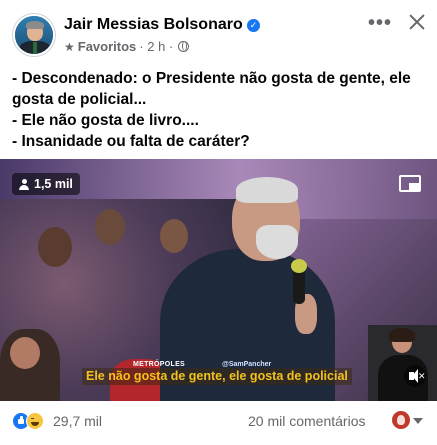 The width and height of the screenshot is (437, 445). Describe the element at coordinates (77, 421) in the screenshot. I see `reactions-count: 29,7 mil` at that location.